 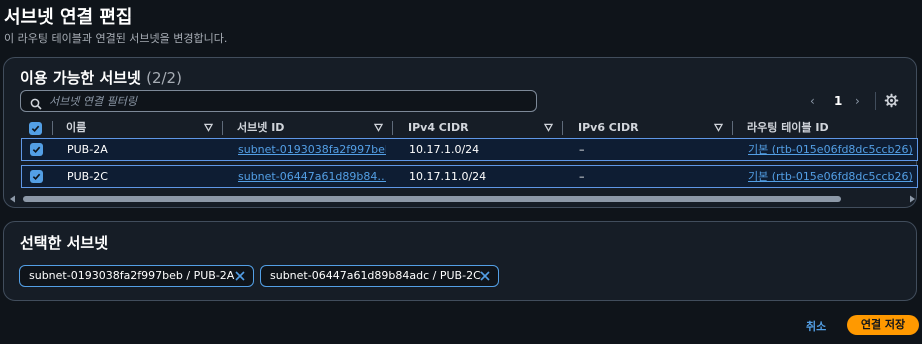 What do you see at coordinates (875, 101) in the screenshot?
I see `pager-divider` at bounding box center [875, 101].